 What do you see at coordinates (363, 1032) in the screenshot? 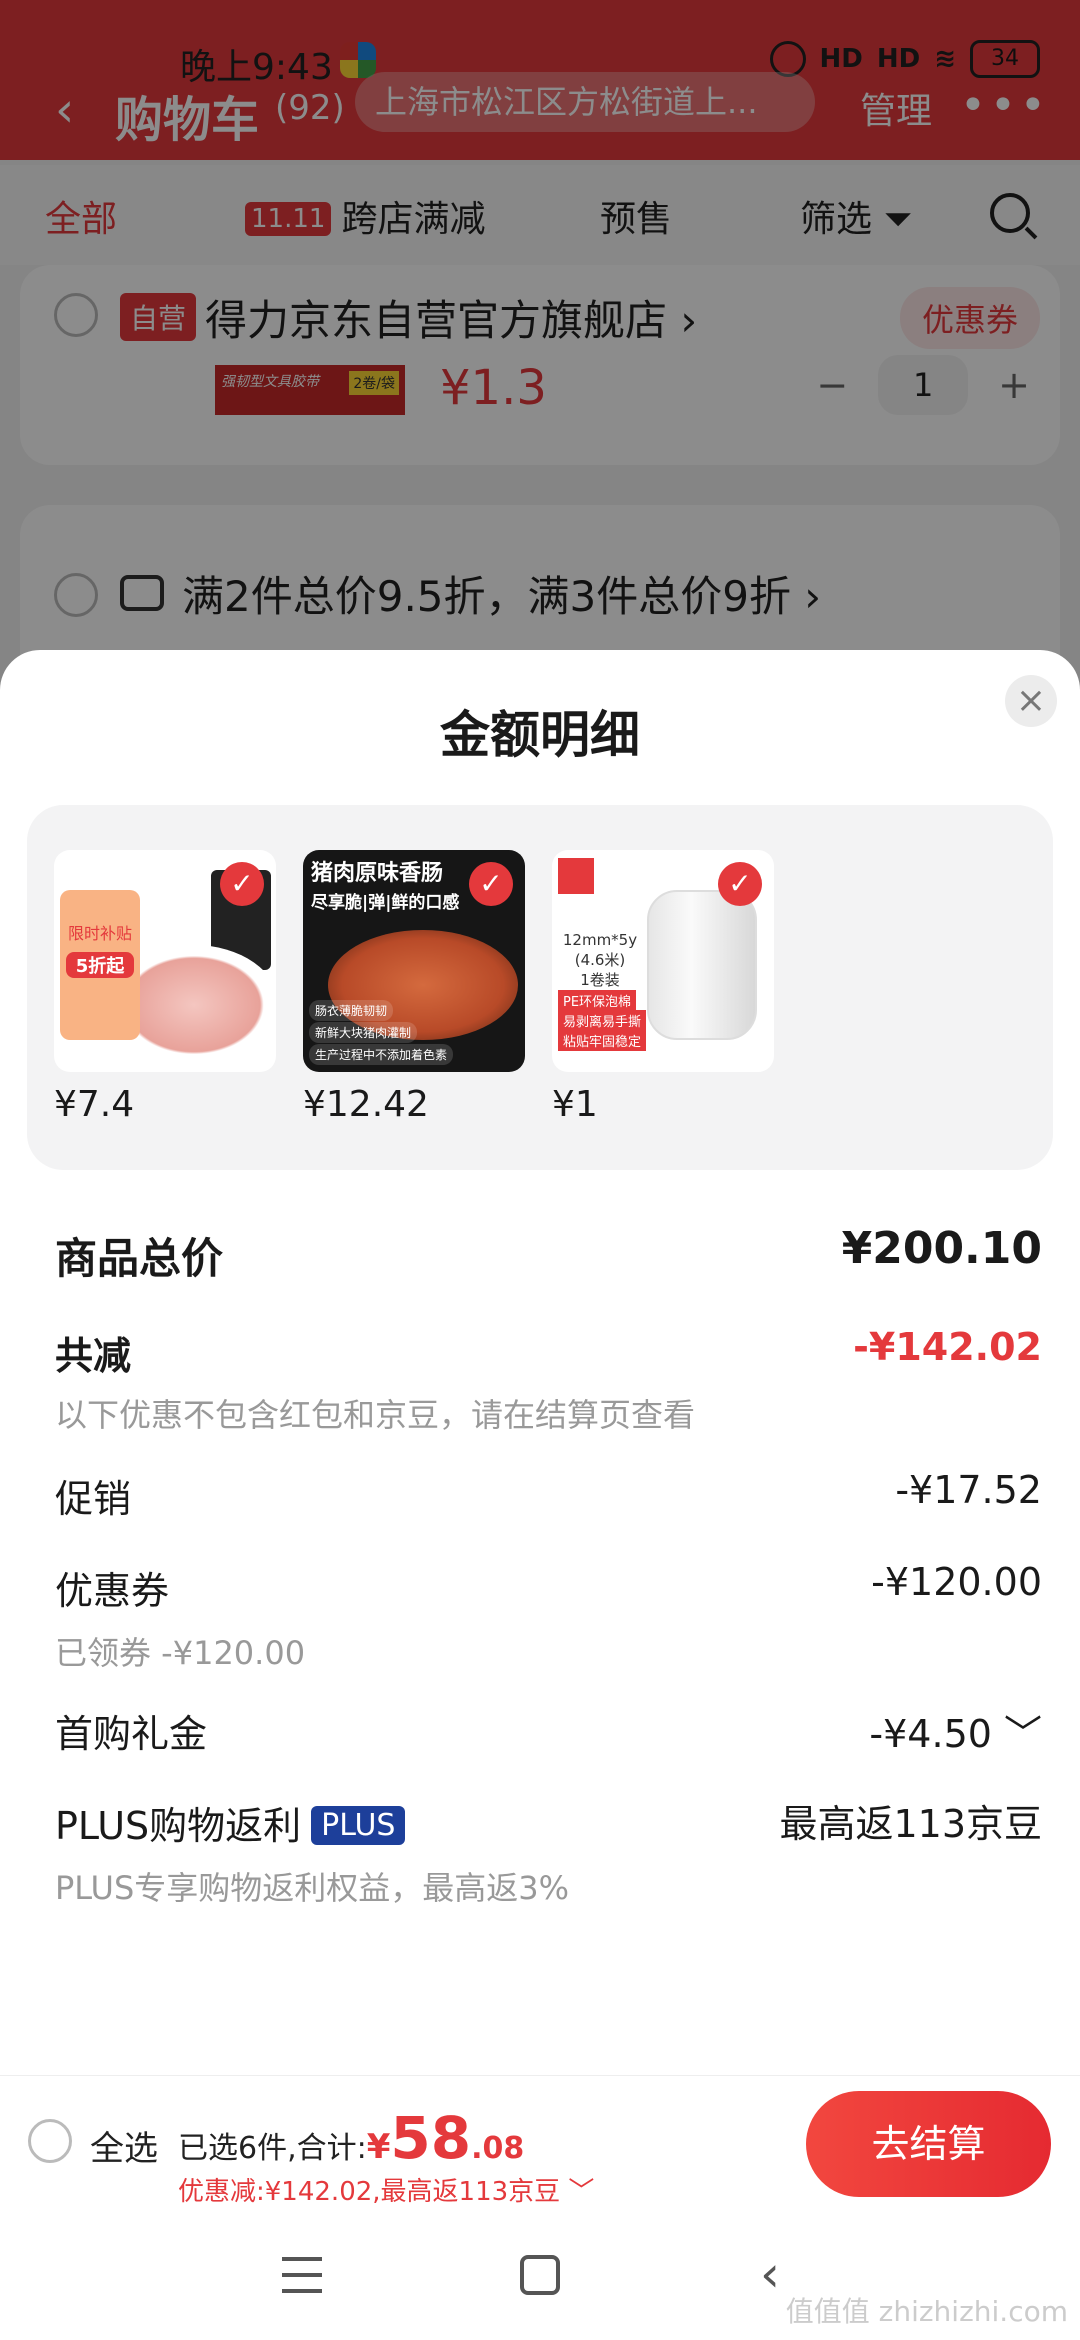
I see `product-tag: 新鲜大块猪肉灌制` at bounding box center [363, 1032].